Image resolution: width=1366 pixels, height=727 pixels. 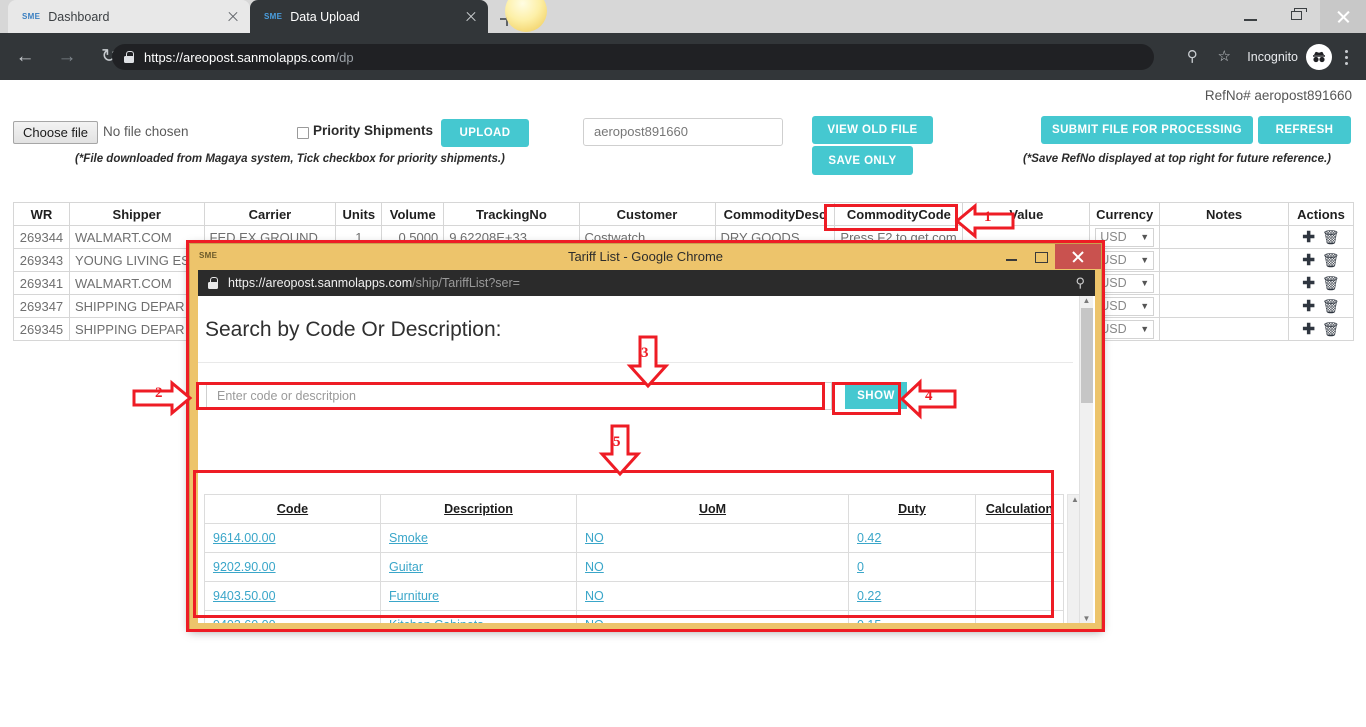 I want to click on window-maximize-button, so click(x=1297, y=16).